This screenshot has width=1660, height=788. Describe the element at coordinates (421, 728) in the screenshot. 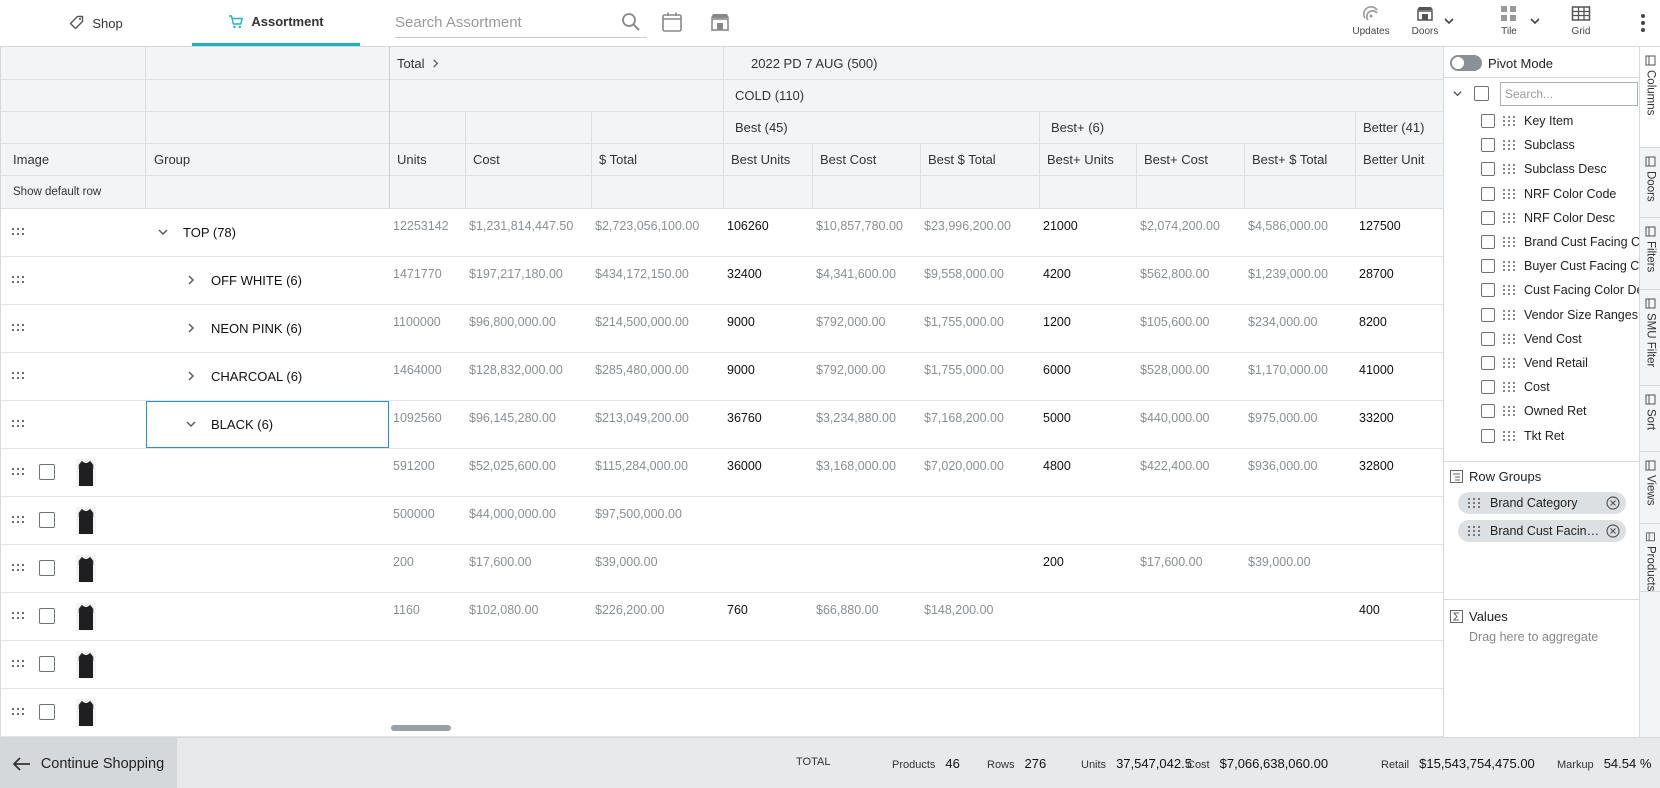

I see `horizontal-scrollbar` at that location.